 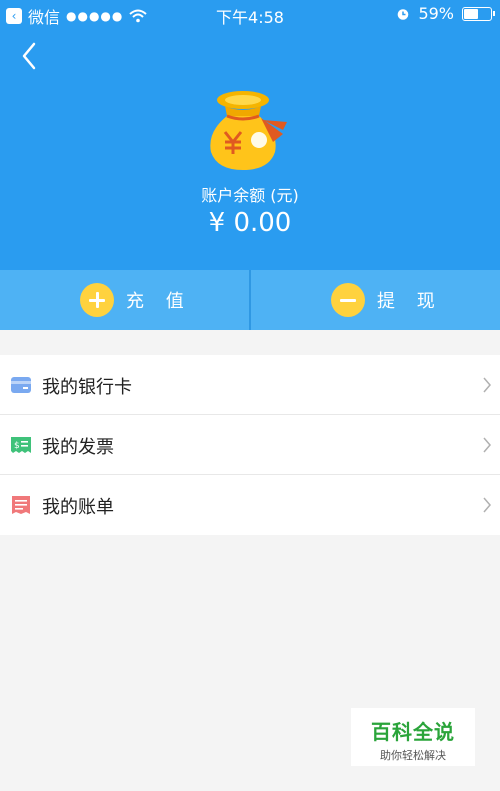 What do you see at coordinates (403, 14) in the screenshot?
I see `alarm-icon` at bounding box center [403, 14].